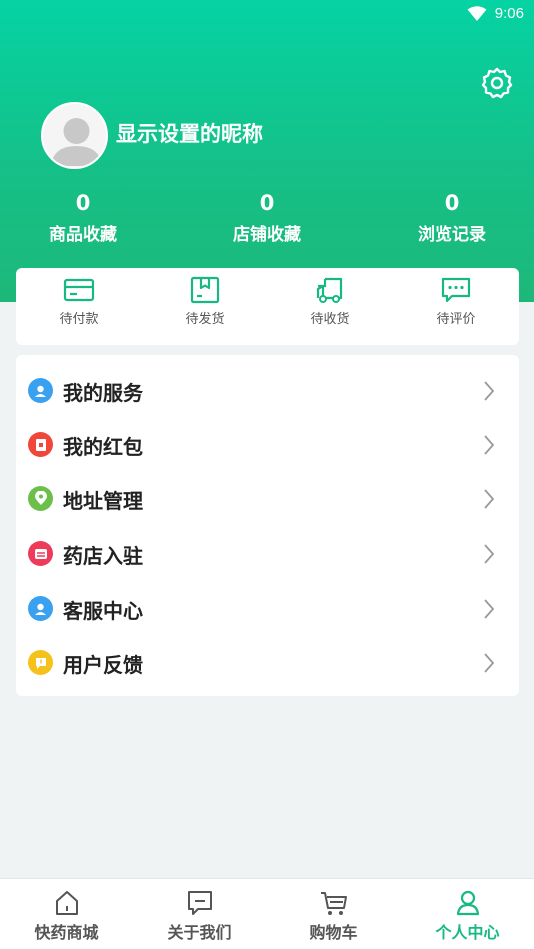  Describe the element at coordinates (199, 916) in the screenshot. I see `tab-about: 关于我们` at that location.